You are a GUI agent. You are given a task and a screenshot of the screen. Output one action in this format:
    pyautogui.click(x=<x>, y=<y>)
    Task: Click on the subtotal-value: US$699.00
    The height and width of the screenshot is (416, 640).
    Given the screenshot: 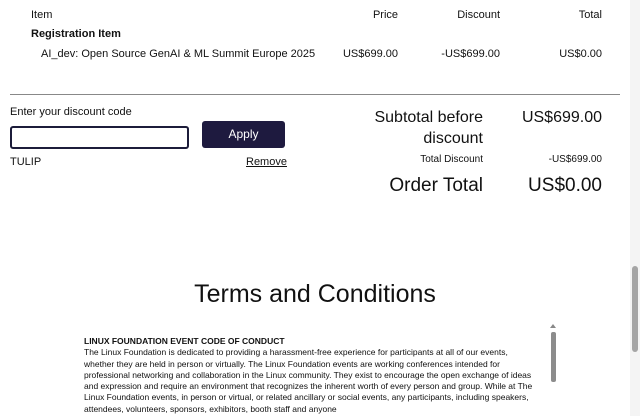 What is the action you would take?
    pyautogui.click(x=561, y=117)
    